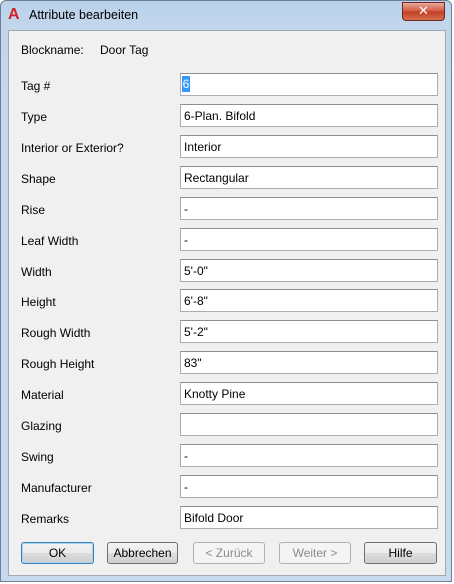 This screenshot has width=454, height=584. I want to click on attribute-input-rise, so click(309, 208).